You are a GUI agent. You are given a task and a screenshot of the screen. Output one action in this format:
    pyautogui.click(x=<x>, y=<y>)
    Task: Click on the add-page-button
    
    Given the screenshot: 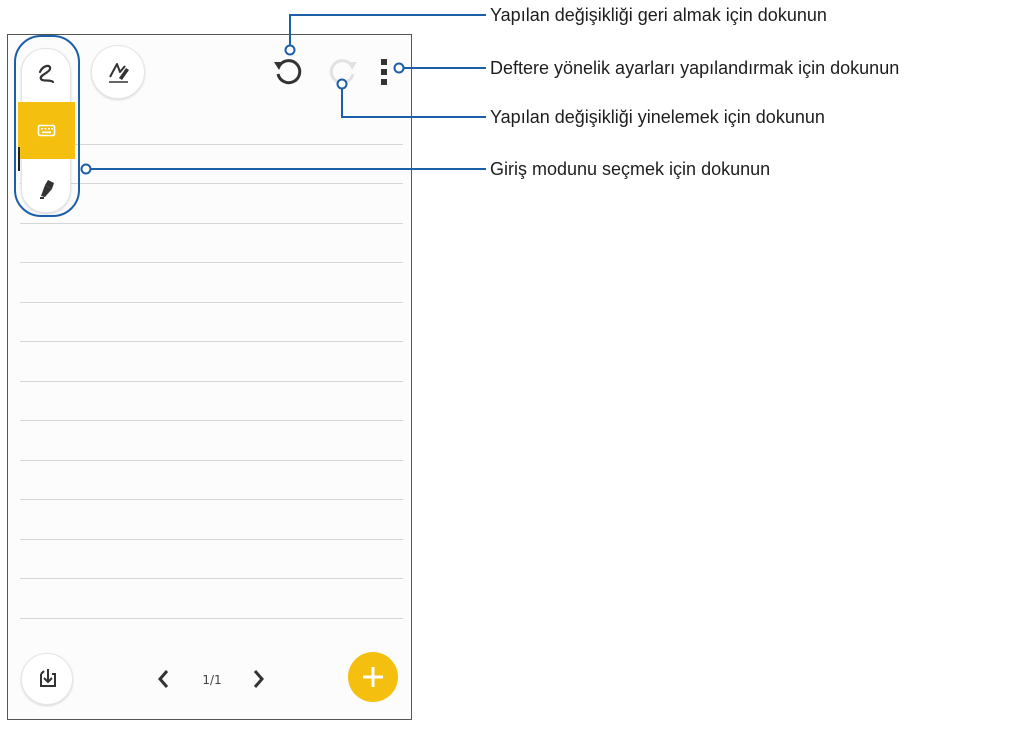 What is the action you would take?
    pyautogui.click(x=373, y=677)
    